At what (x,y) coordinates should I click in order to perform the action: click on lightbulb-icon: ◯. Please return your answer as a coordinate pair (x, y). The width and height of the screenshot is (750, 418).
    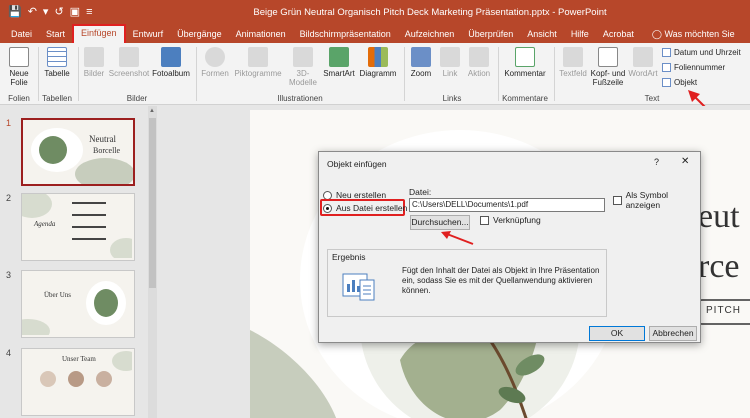
    Looking at the image, I should click on (656, 34).